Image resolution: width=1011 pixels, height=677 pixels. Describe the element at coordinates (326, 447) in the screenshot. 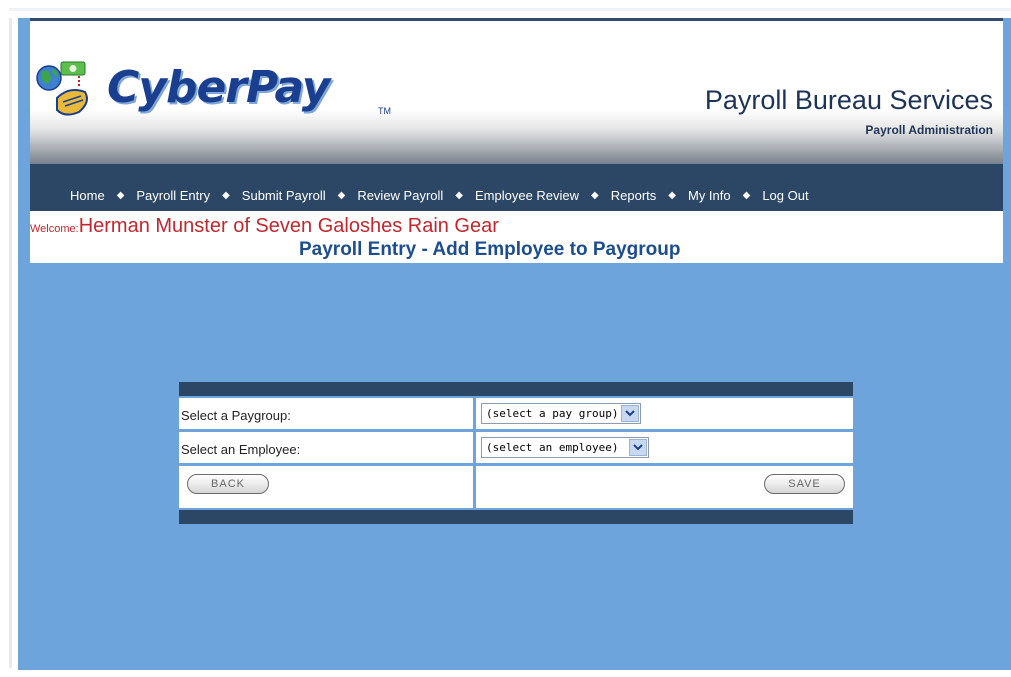

I see `employee-label-cell: Select an Employee:` at that location.